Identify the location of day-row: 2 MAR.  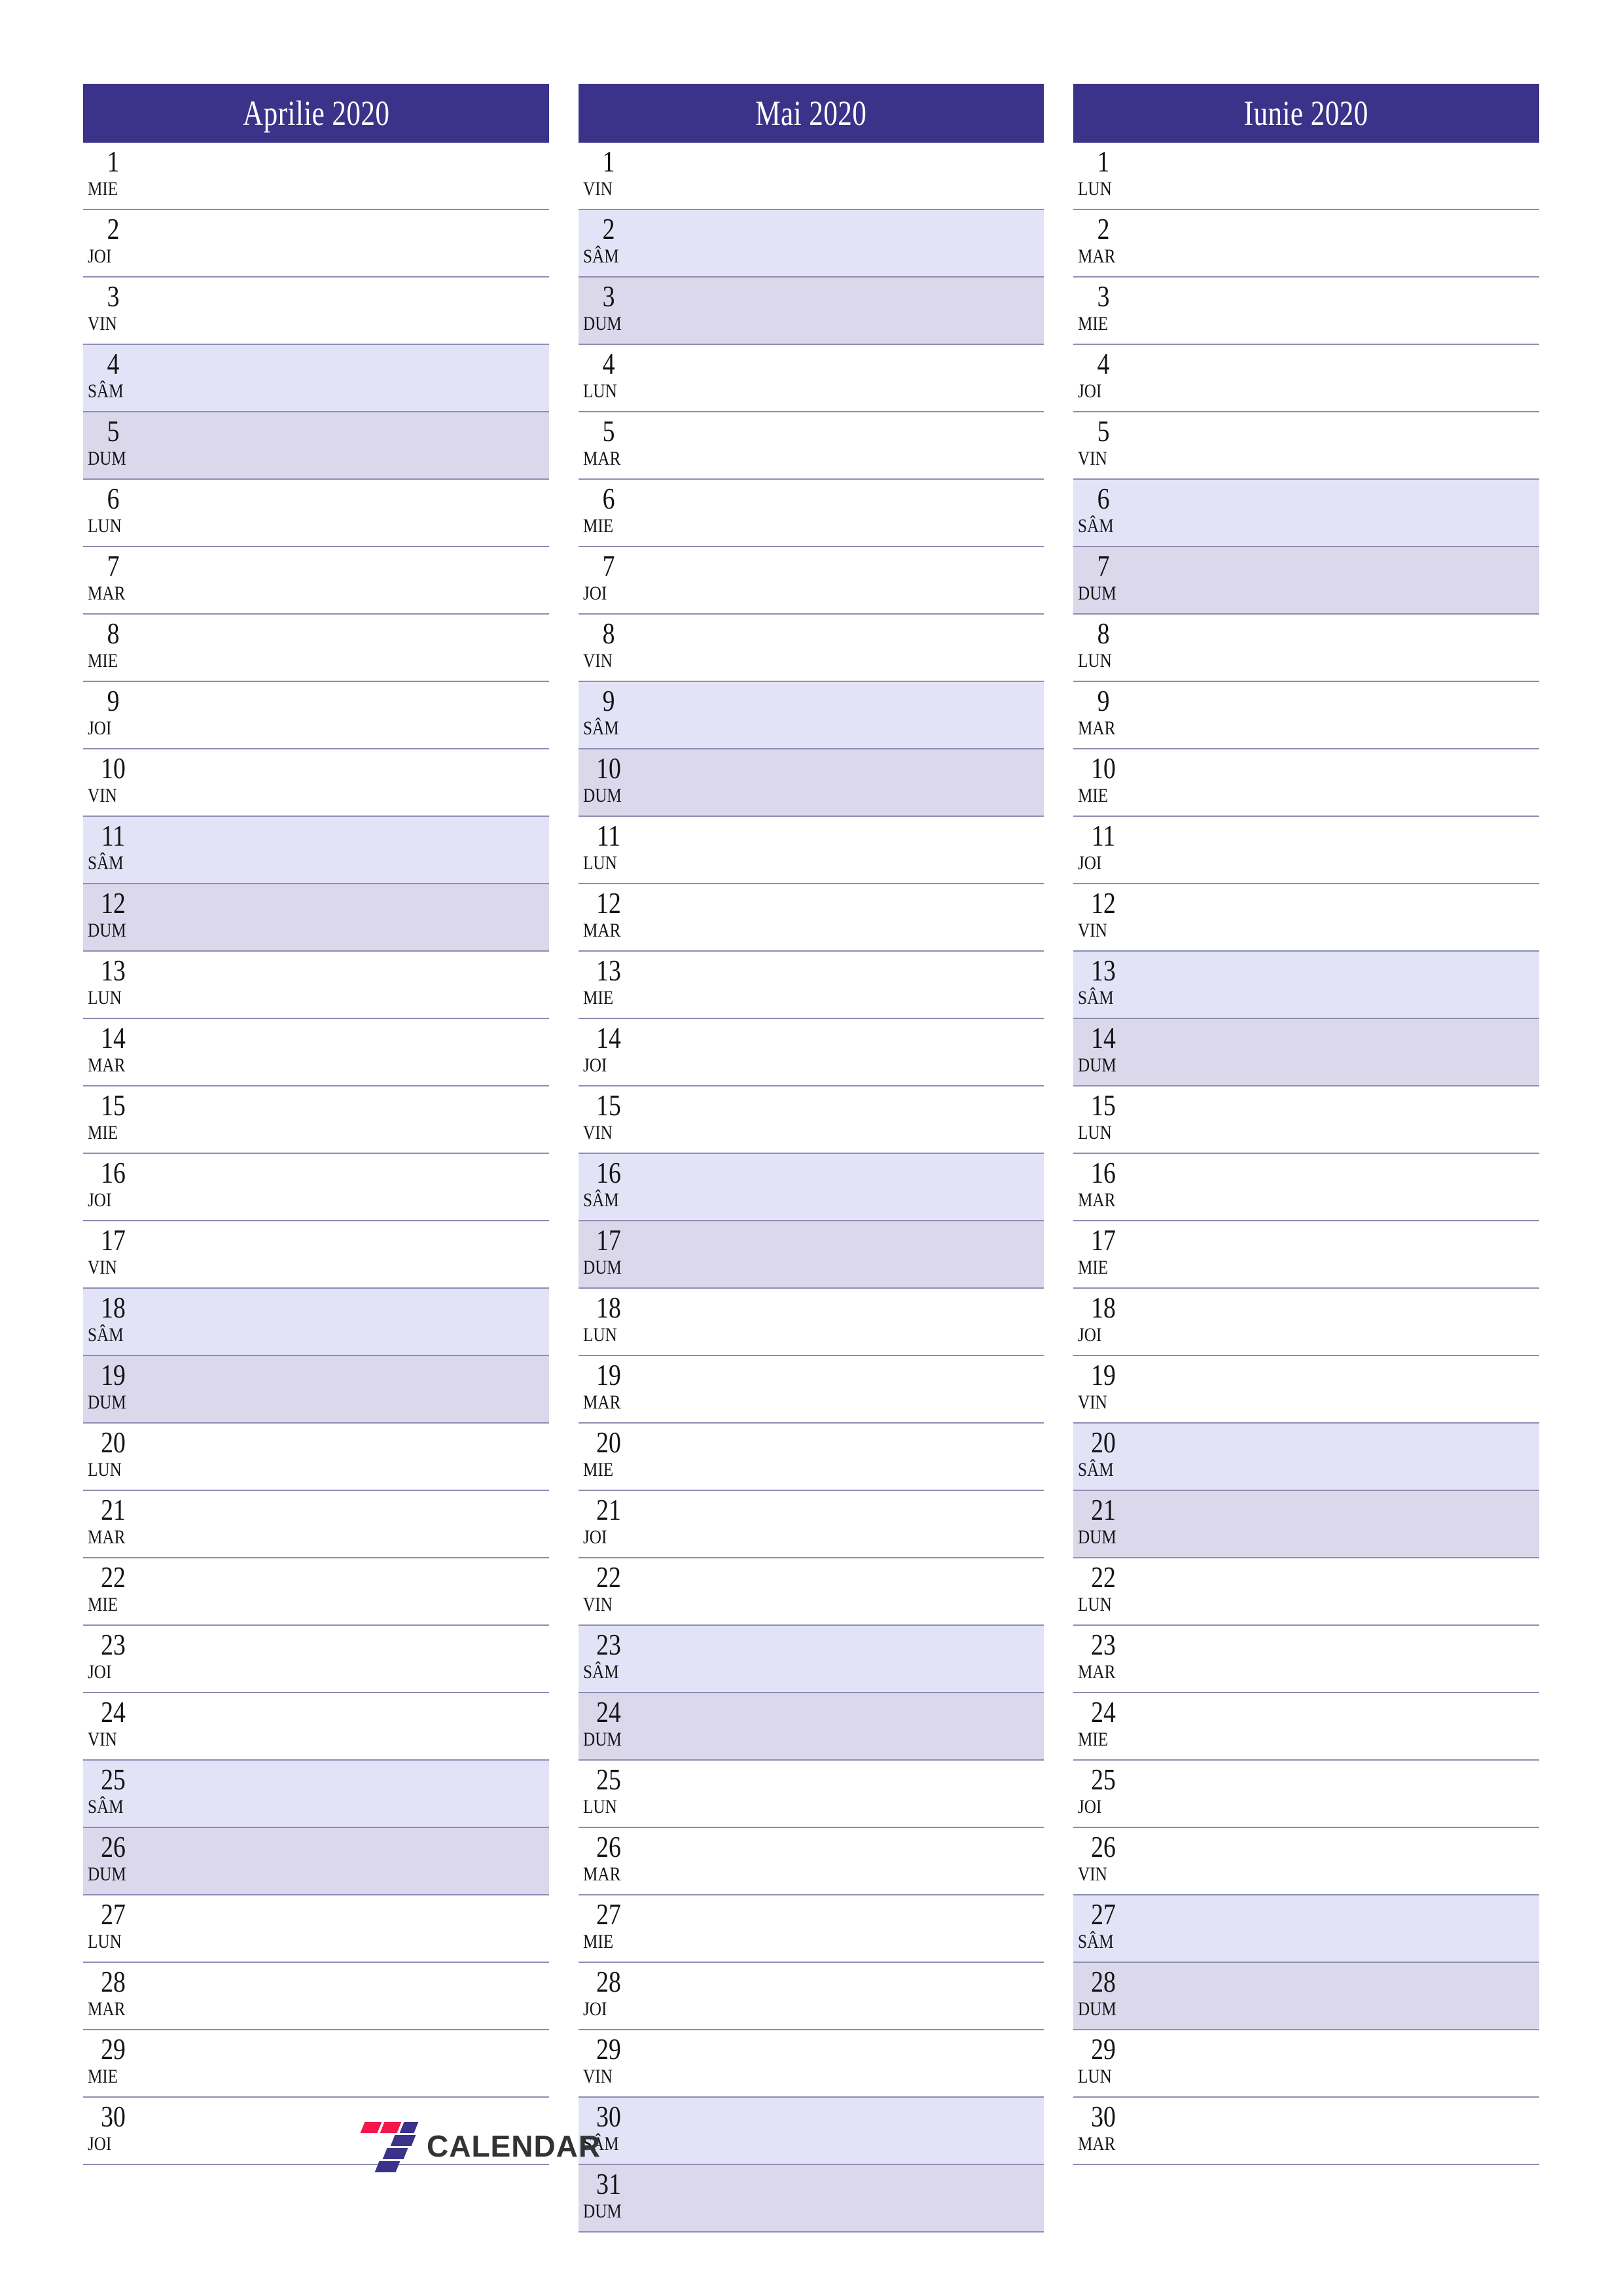
(1306, 244).